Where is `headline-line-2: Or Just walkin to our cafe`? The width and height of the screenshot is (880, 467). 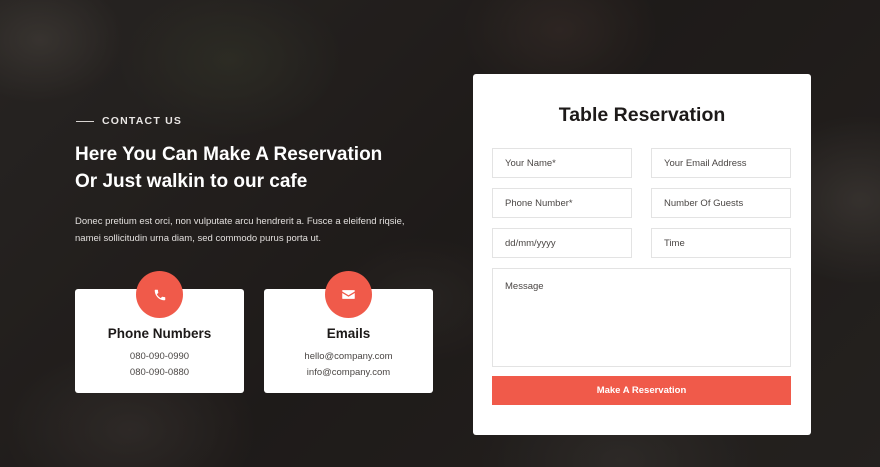 headline-line-2: Or Just walkin to our cafe is located at coordinates (191, 181).